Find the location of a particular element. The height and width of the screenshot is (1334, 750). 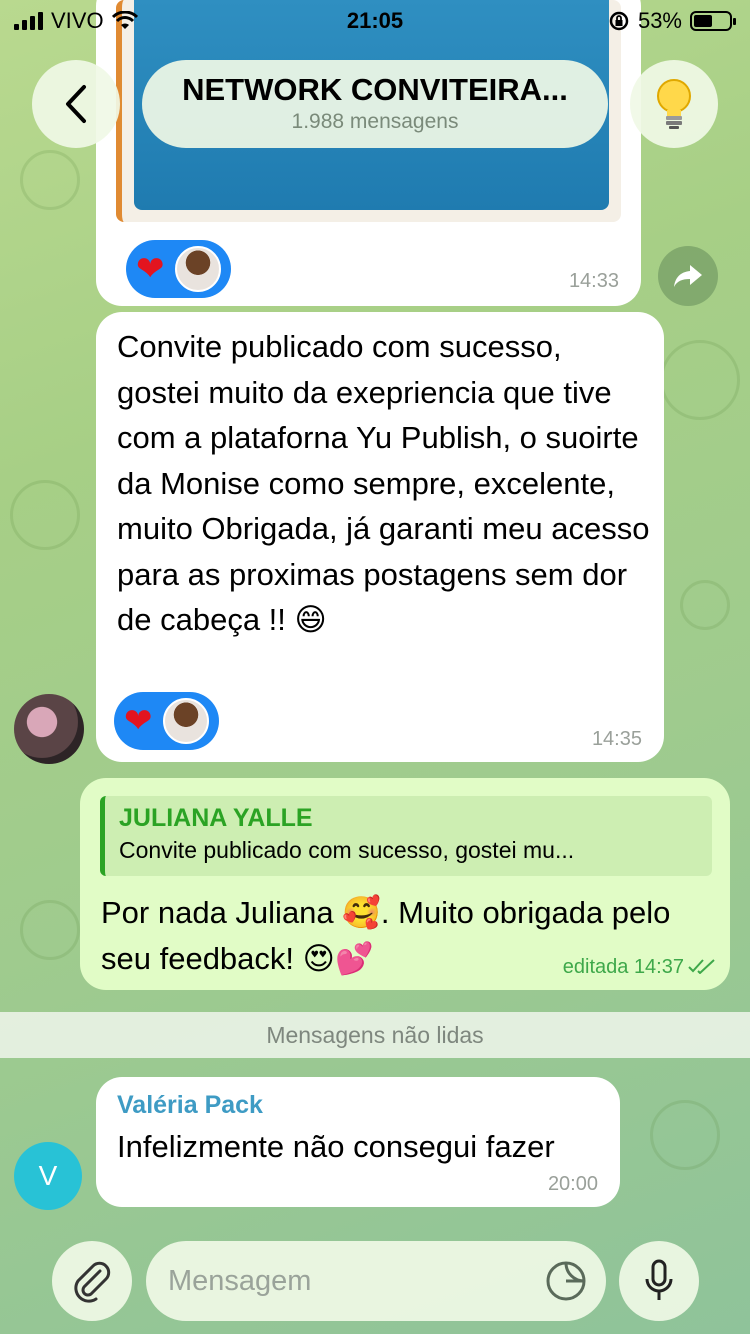

battery-fill is located at coordinates (703, 21).